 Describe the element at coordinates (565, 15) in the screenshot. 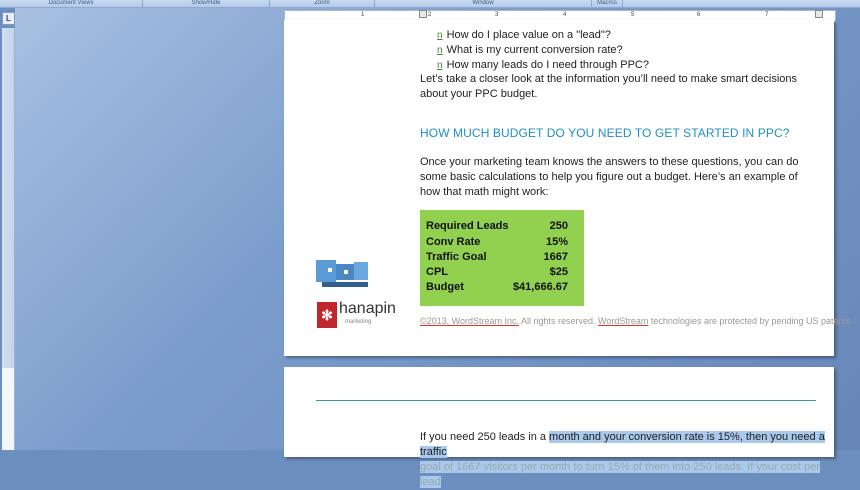

I see `ruler-tick: 4` at that location.